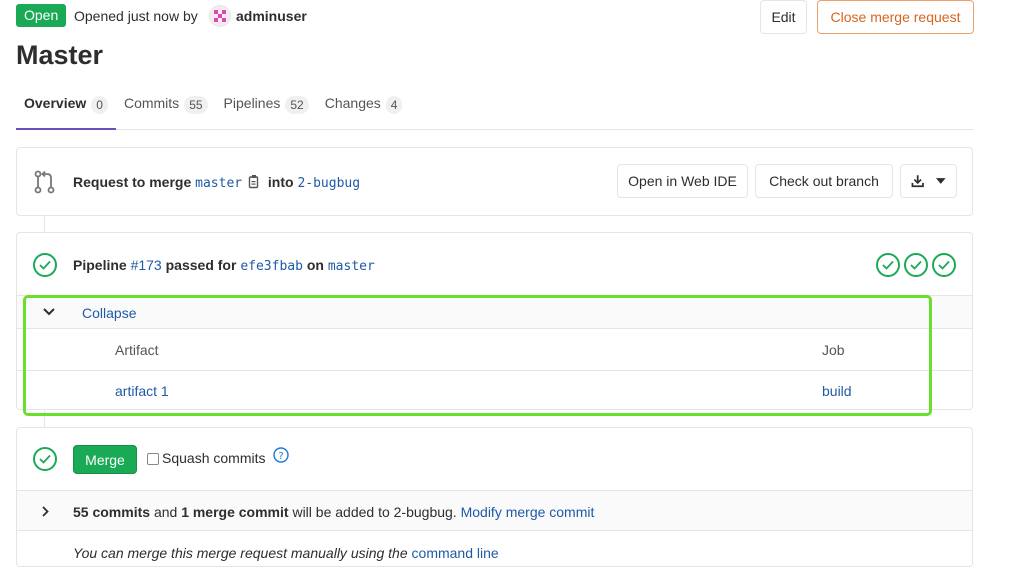 Image resolution: width=1011 pixels, height=567 pixels. I want to click on merge-ready-icon, so click(45, 459).